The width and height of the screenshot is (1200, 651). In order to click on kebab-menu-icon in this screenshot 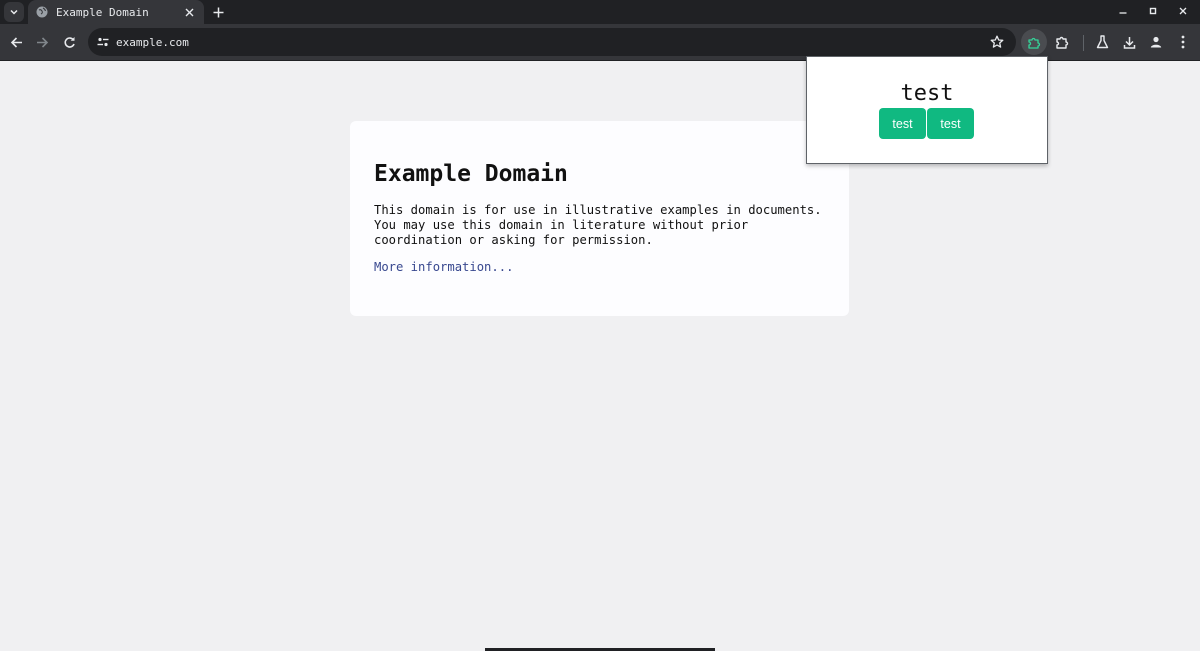, I will do `click(1183, 42)`.